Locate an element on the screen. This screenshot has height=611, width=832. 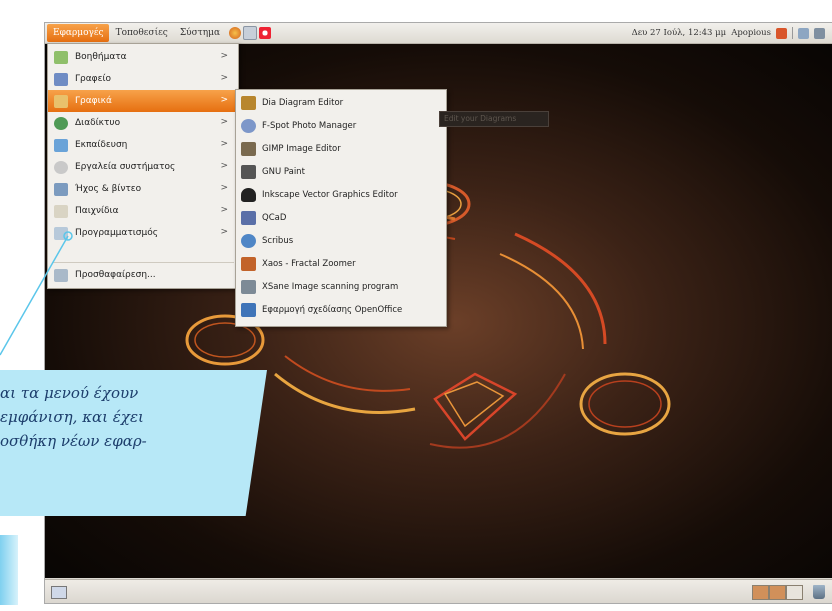
app-gnu-paint: GNU Paint is located at coordinates (341, 172).